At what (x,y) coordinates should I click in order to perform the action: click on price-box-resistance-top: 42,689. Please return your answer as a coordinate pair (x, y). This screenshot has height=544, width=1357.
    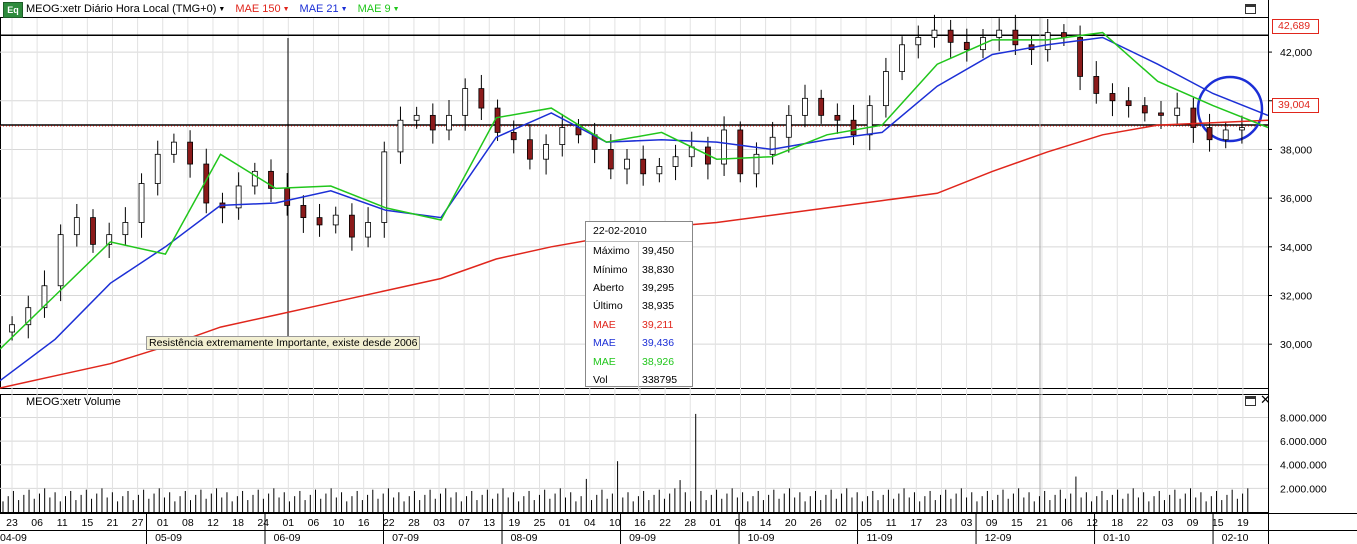
    Looking at the image, I should click on (1295, 26).